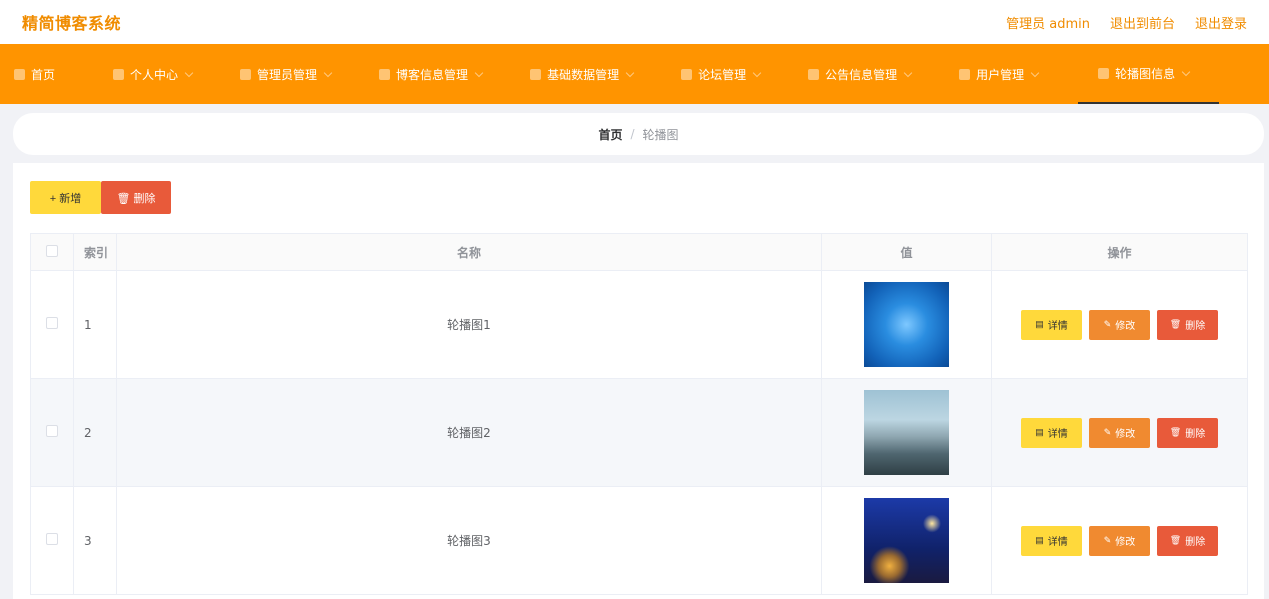 Image resolution: width=1269 pixels, height=599 pixels. Describe the element at coordinates (294, 74) in the screenshot. I see `nav-item-admin-management: 管理员管理` at that location.